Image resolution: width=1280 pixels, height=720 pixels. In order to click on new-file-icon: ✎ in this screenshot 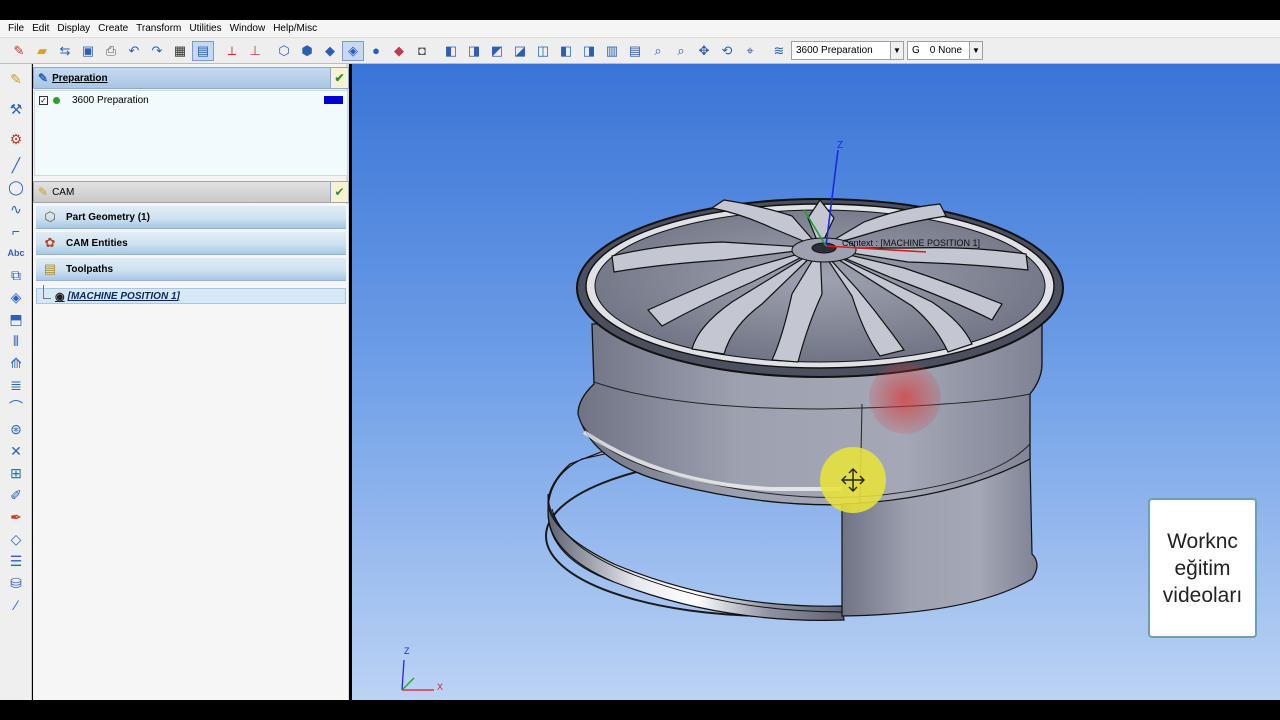, I will do `click(19, 51)`.